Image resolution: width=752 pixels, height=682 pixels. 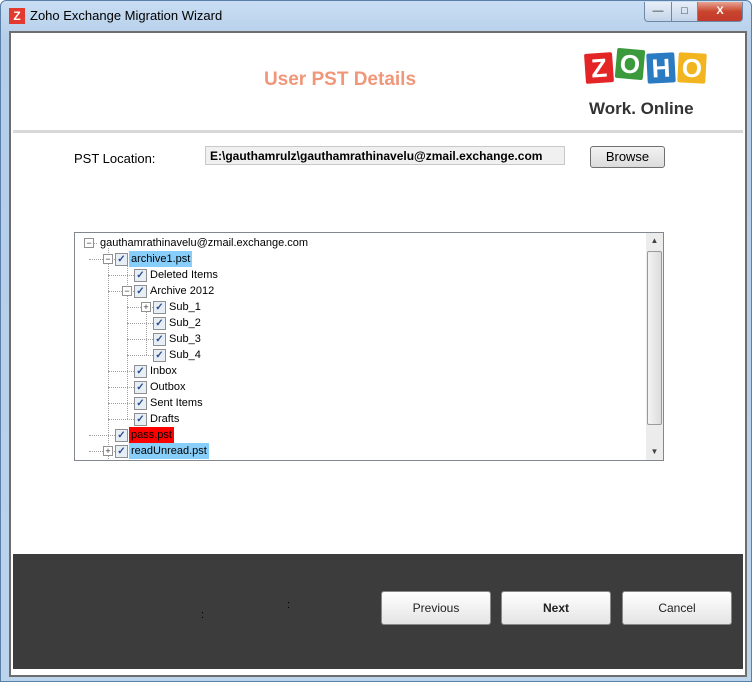 What do you see at coordinates (355, 307) in the screenshot?
I see `tree-item: + ✓ Sub_1` at bounding box center [355, 307].